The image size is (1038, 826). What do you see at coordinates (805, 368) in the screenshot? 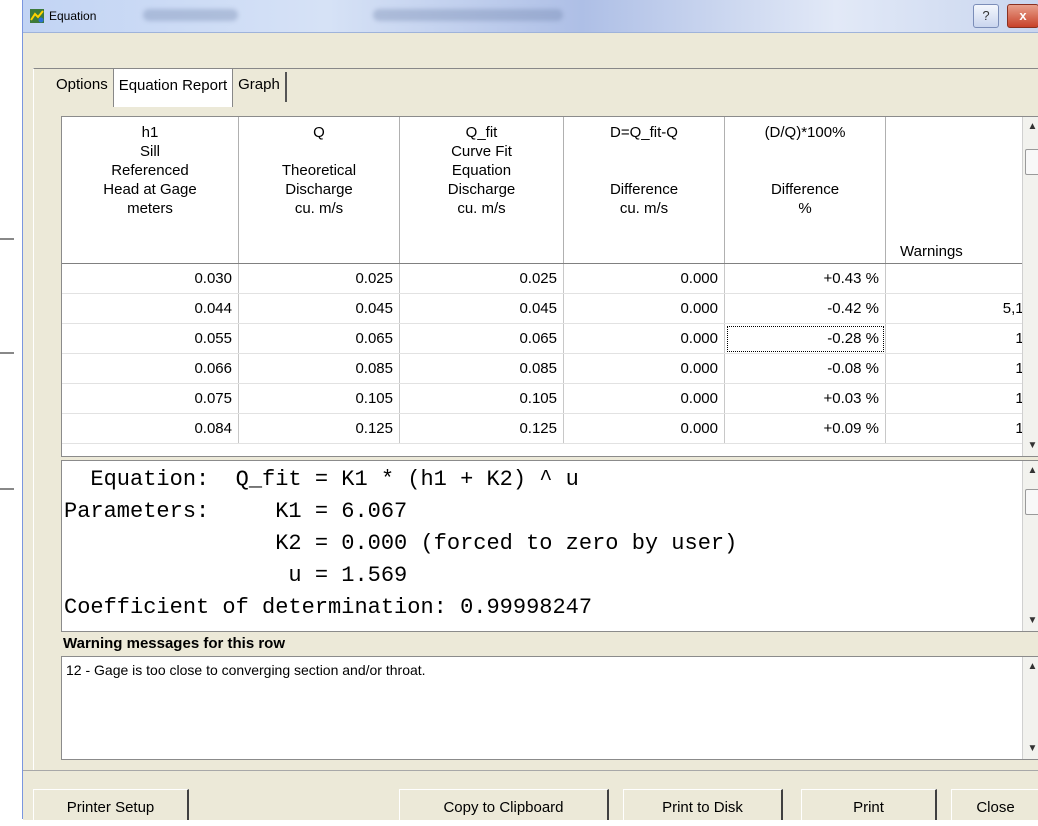
I see `table-cell: -0.08 %` at bounding box center [805, 368].